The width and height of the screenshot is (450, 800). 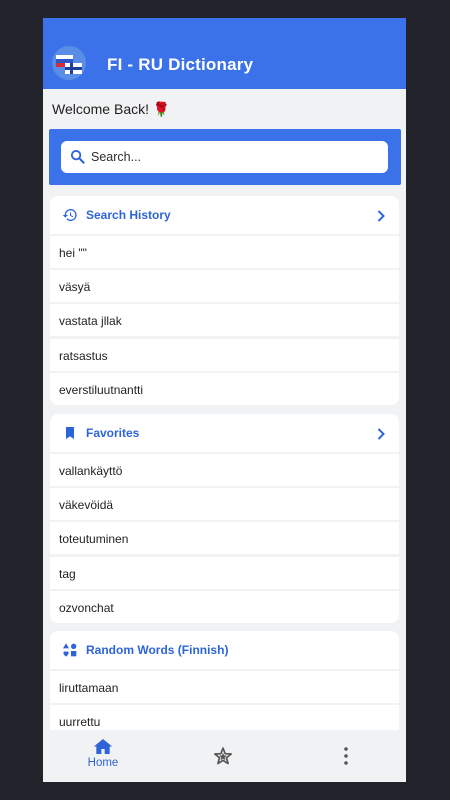 What do you see at coordinates (70, 217) in the screenshot?
I see `history-icon` at bounding box center [70, 217].